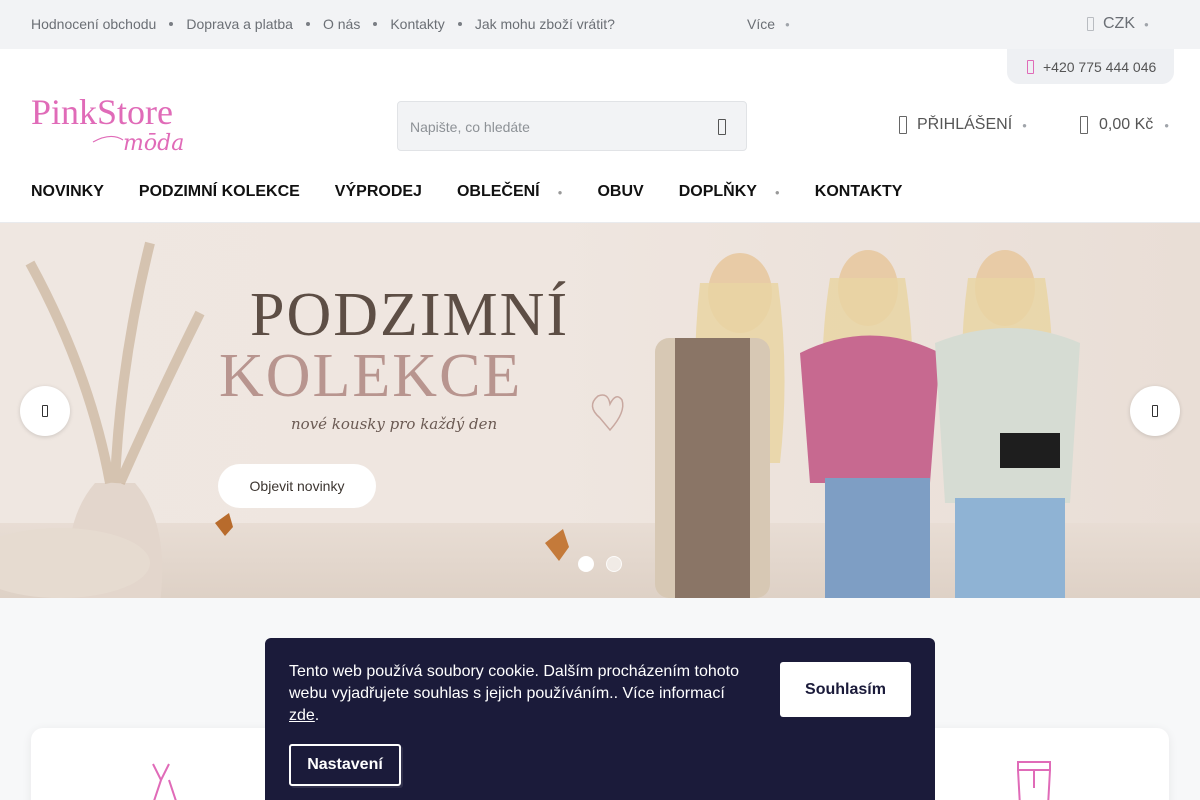 The image size is (1200, 800). I want to click on cookie-agree-button: Souhlasím, so click(845, 689).